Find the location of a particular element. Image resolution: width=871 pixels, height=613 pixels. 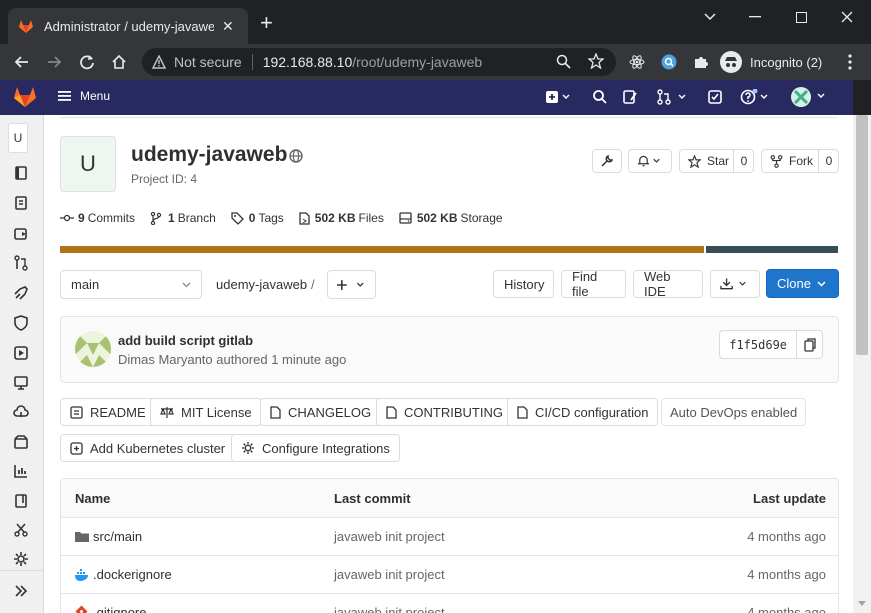

maximize-button is located at coordinates (801, 17).